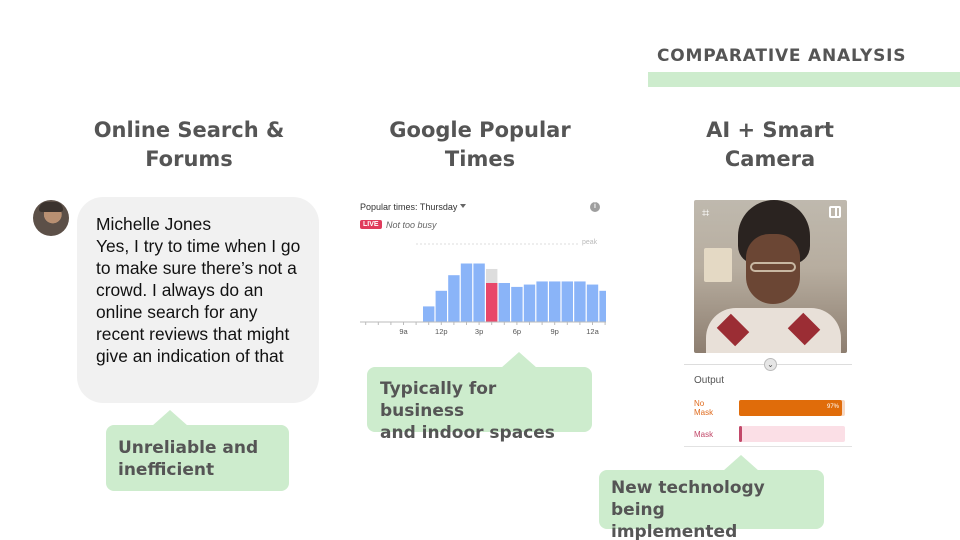 The image size is (960, 540). I want to click on result-label-no-mask: No Mask, so click(703, 408).